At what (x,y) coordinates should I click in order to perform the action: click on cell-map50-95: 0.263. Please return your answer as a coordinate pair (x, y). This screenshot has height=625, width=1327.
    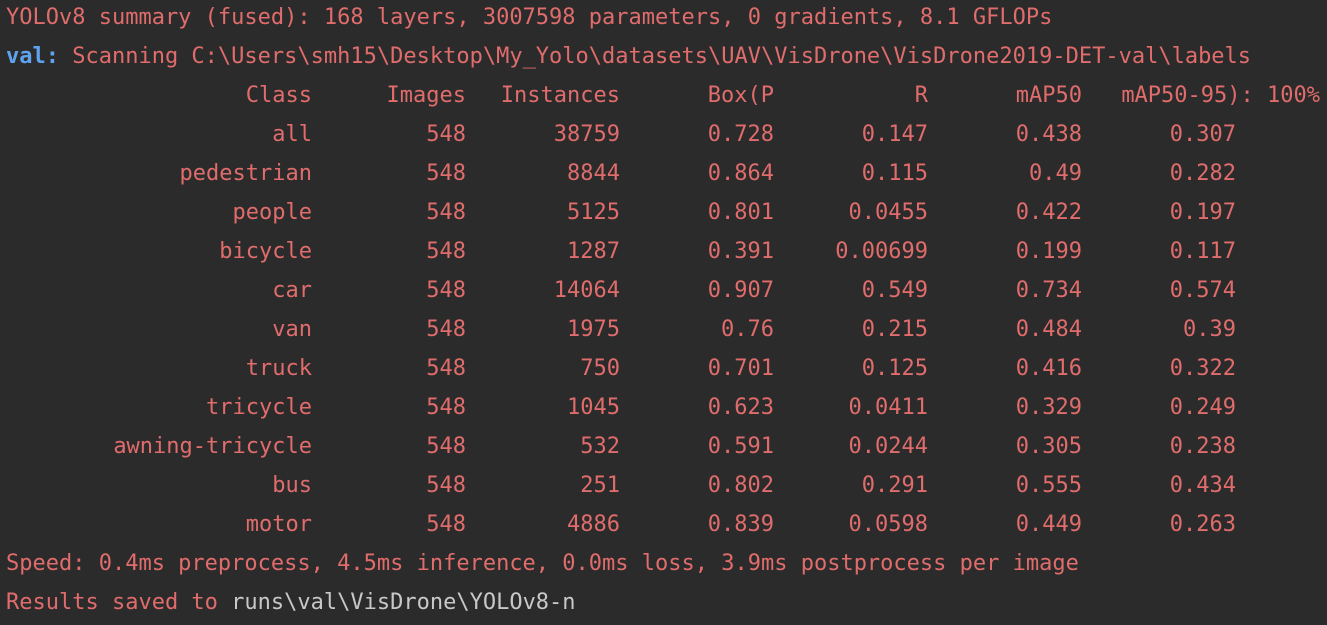
    Looking at the image, I should click on (1202, 524).